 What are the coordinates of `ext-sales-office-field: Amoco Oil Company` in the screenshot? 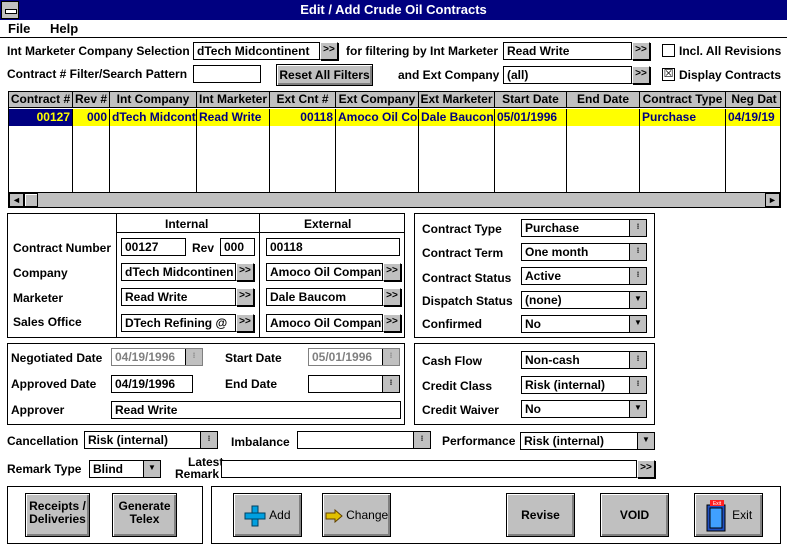 It's located at (324, 323).